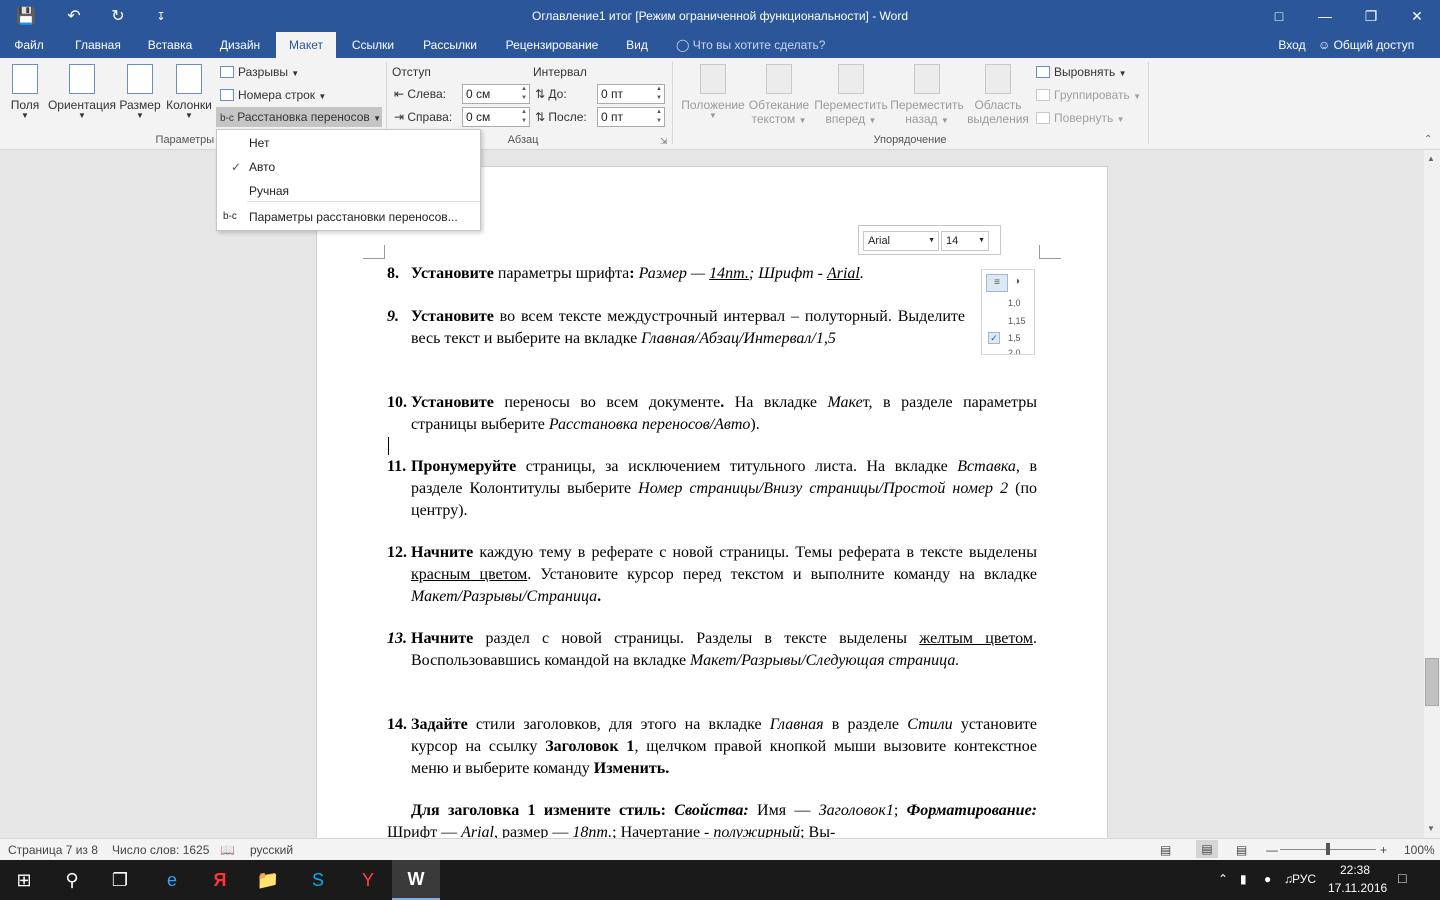  What do you see at coordinates (965, 241) in the screenshot?
I see `mini-size-select: 14 ▼` at bounding box center [965, 241].